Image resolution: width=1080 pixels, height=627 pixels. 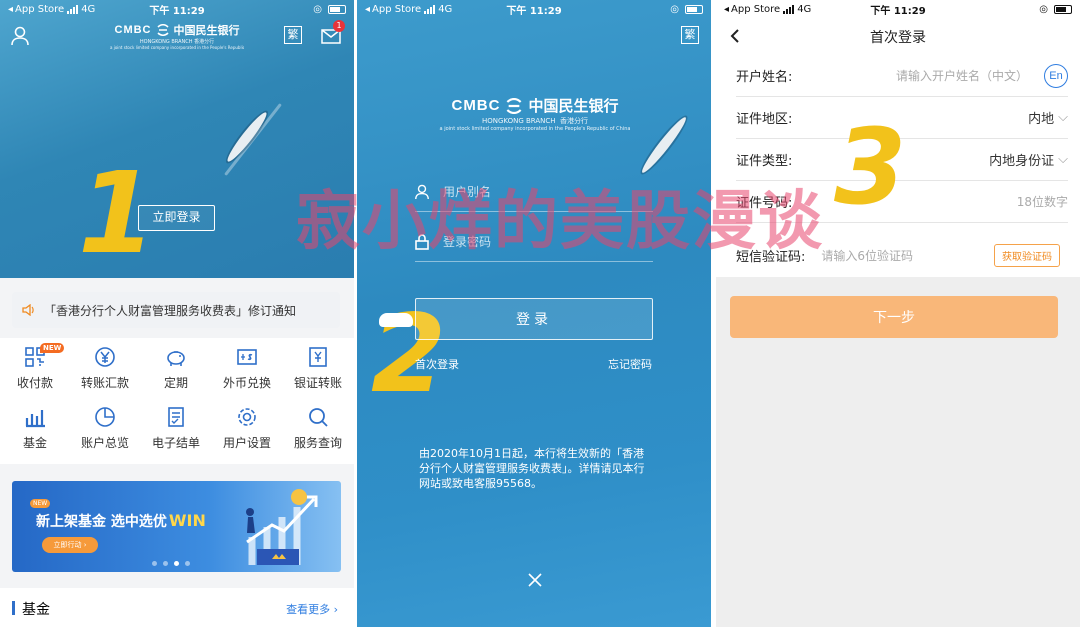 I want to click on banner-pagination, so click(x=171, y=563).